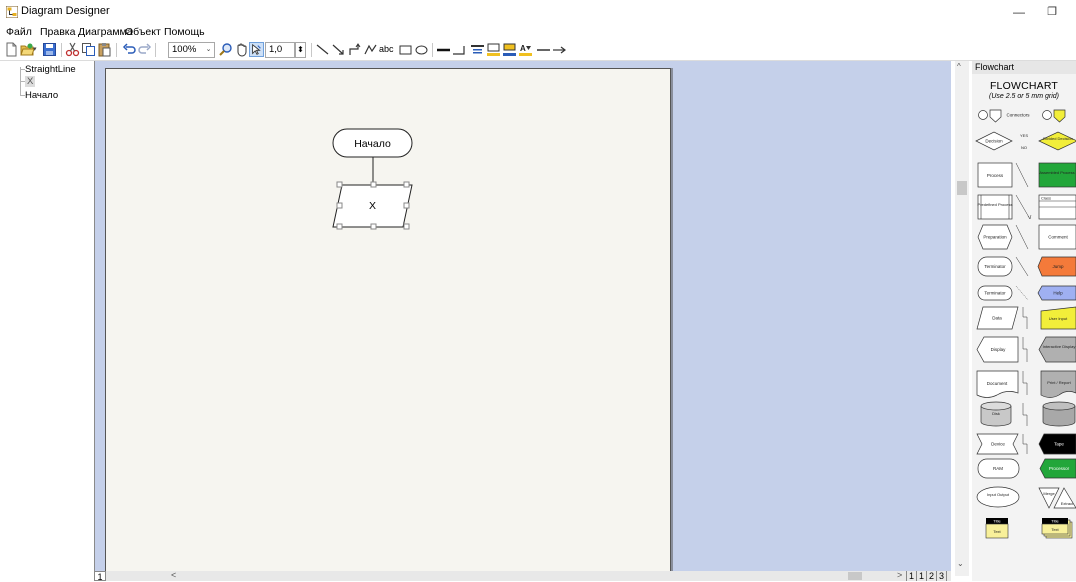 This screenshot has width=1076, height=582. What do you see at coordinates (104, 49) in the screenshot?
I see `paste-icon` at bounding box center [104, 49].